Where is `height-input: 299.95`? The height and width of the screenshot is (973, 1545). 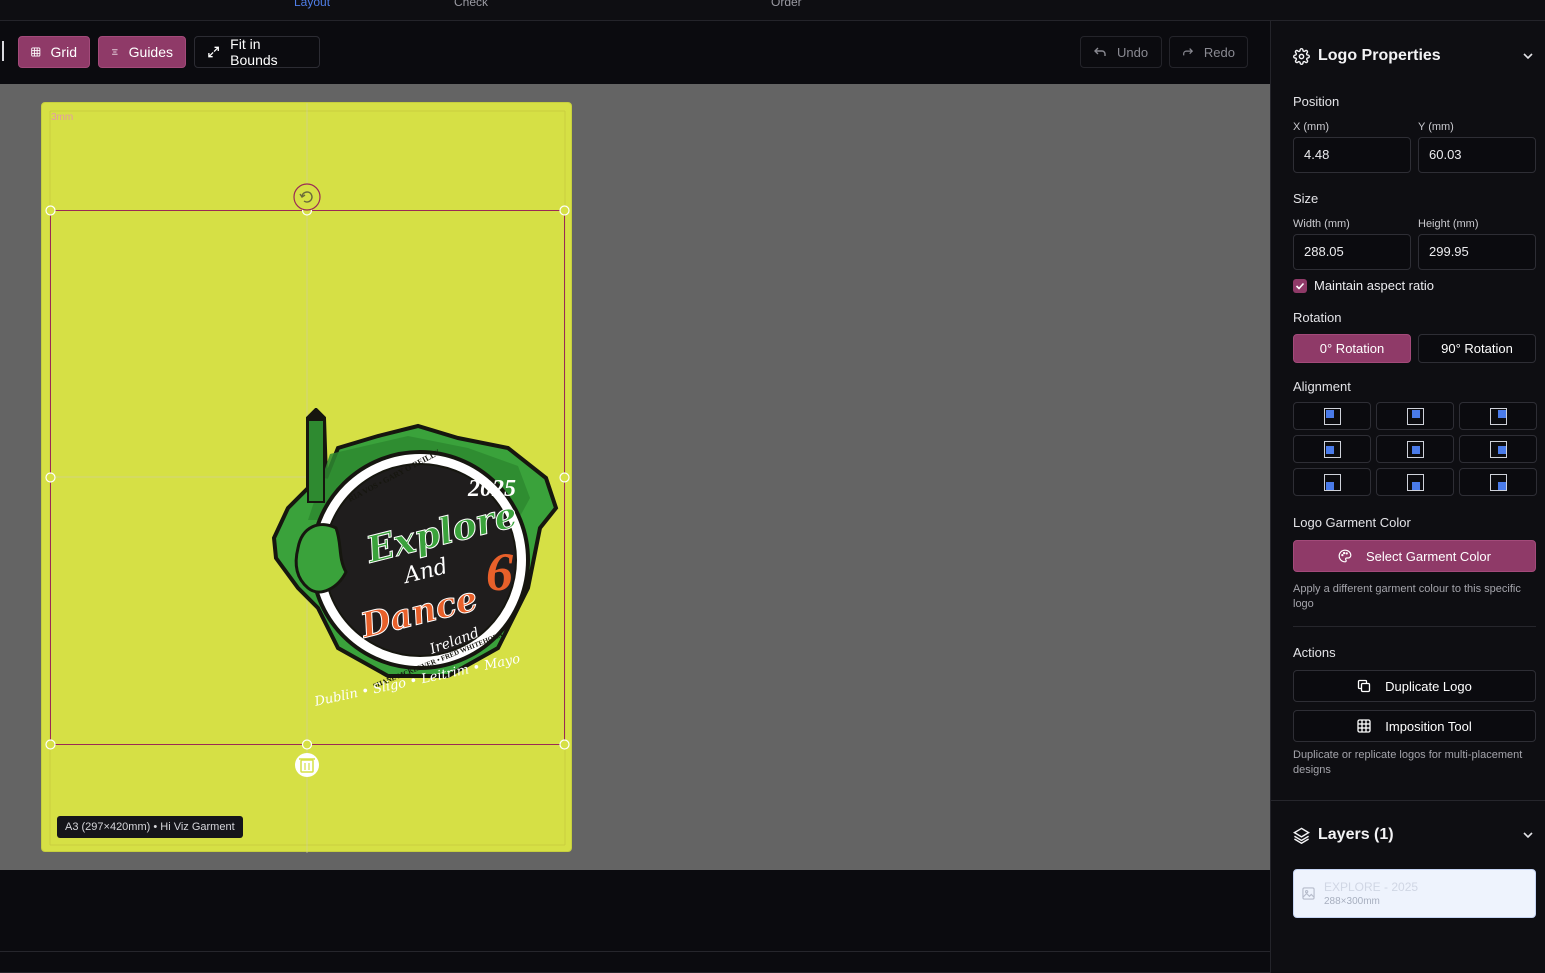
height-input: 299.95 is located at coordinates (1477, 252).